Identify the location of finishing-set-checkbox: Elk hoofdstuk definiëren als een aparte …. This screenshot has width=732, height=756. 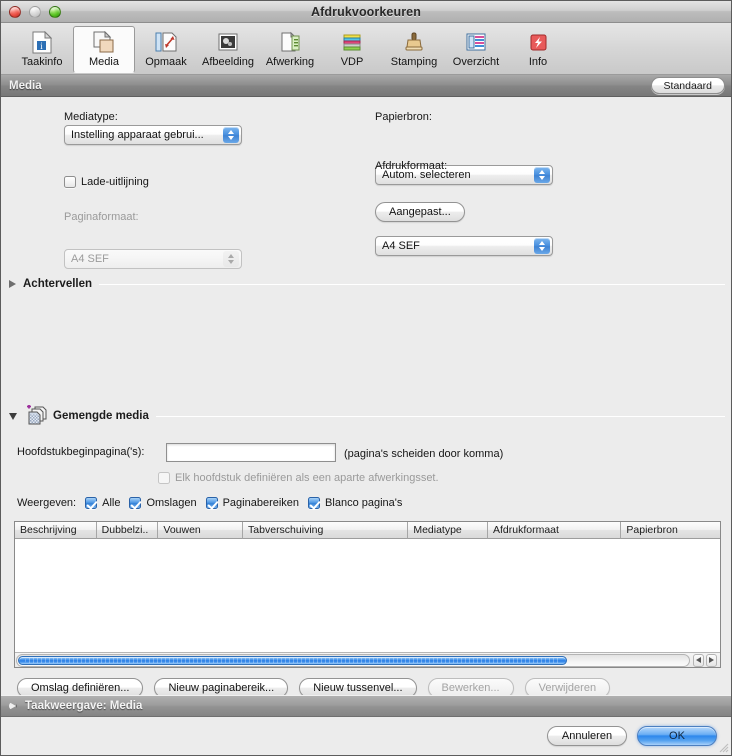
(298, 478).